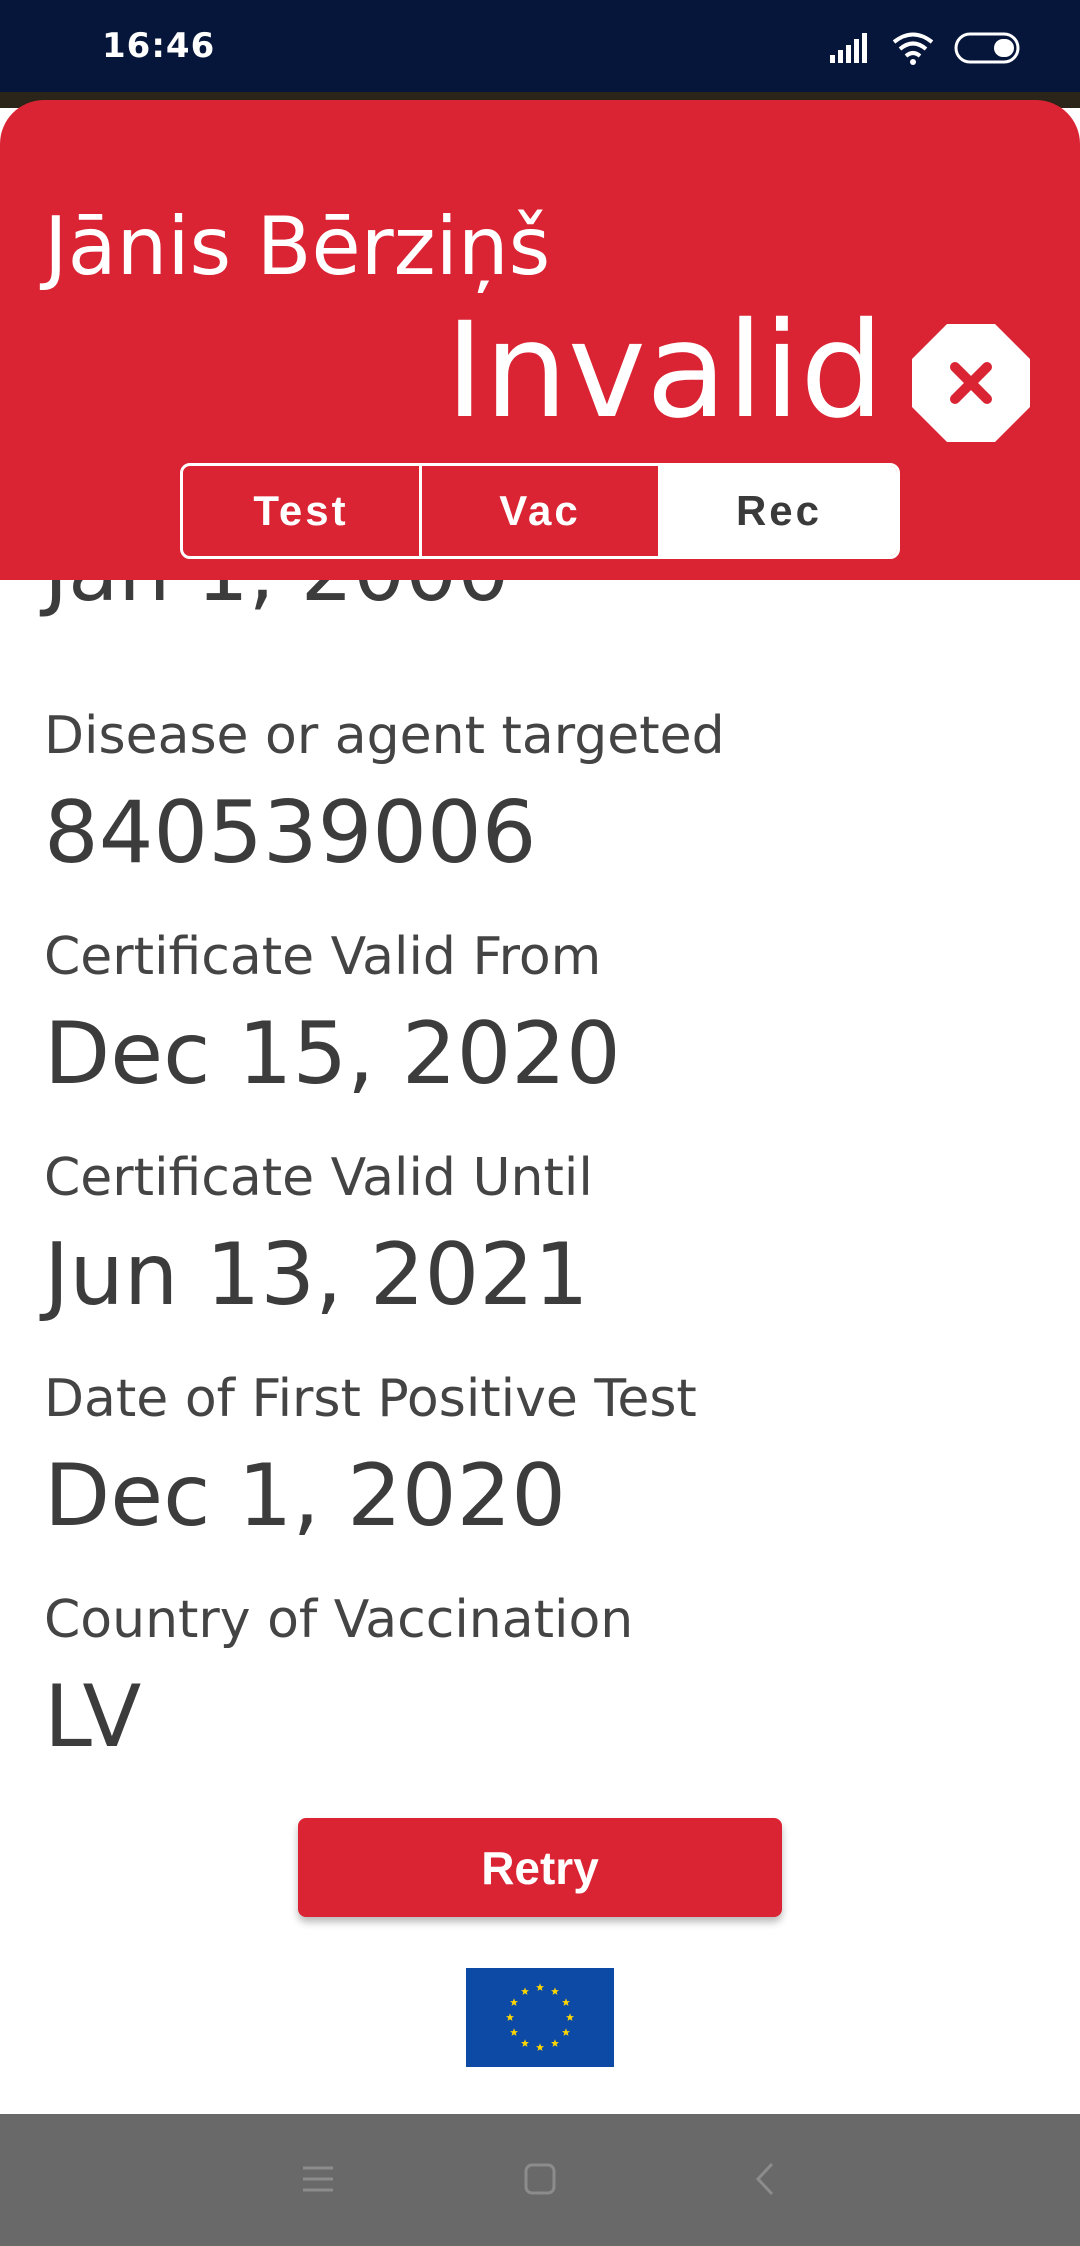 The height and width of the screenshot is (2246, 1080). I want to click on field-label: Certificate Valid Until, so click(318, 1178).